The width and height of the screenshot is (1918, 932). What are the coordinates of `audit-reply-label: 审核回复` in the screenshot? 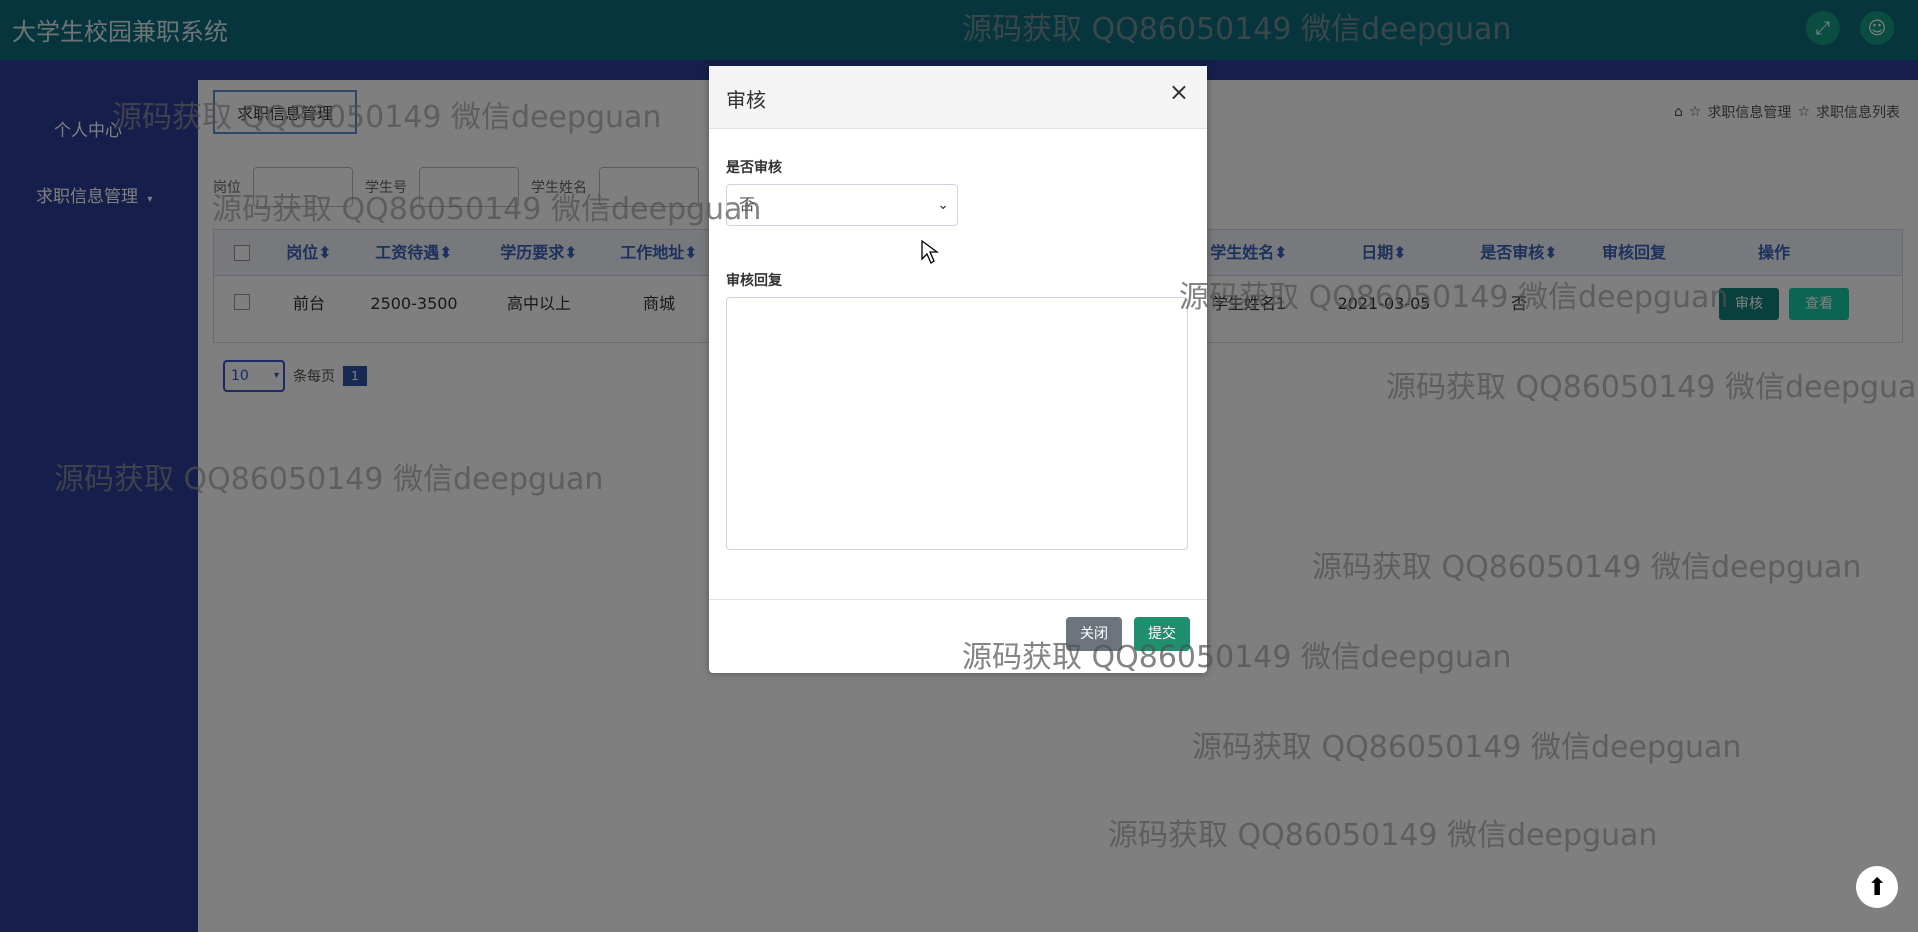 It's located at (754, 281).